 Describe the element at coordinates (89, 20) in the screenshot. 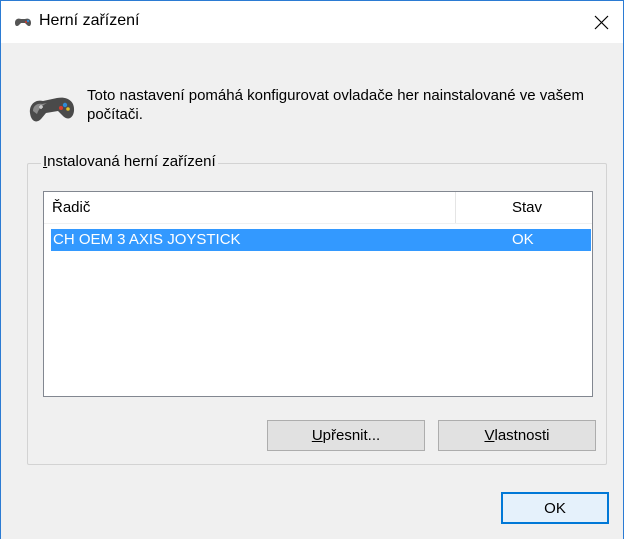

I see `window-title: Herní zařízení` at that location.